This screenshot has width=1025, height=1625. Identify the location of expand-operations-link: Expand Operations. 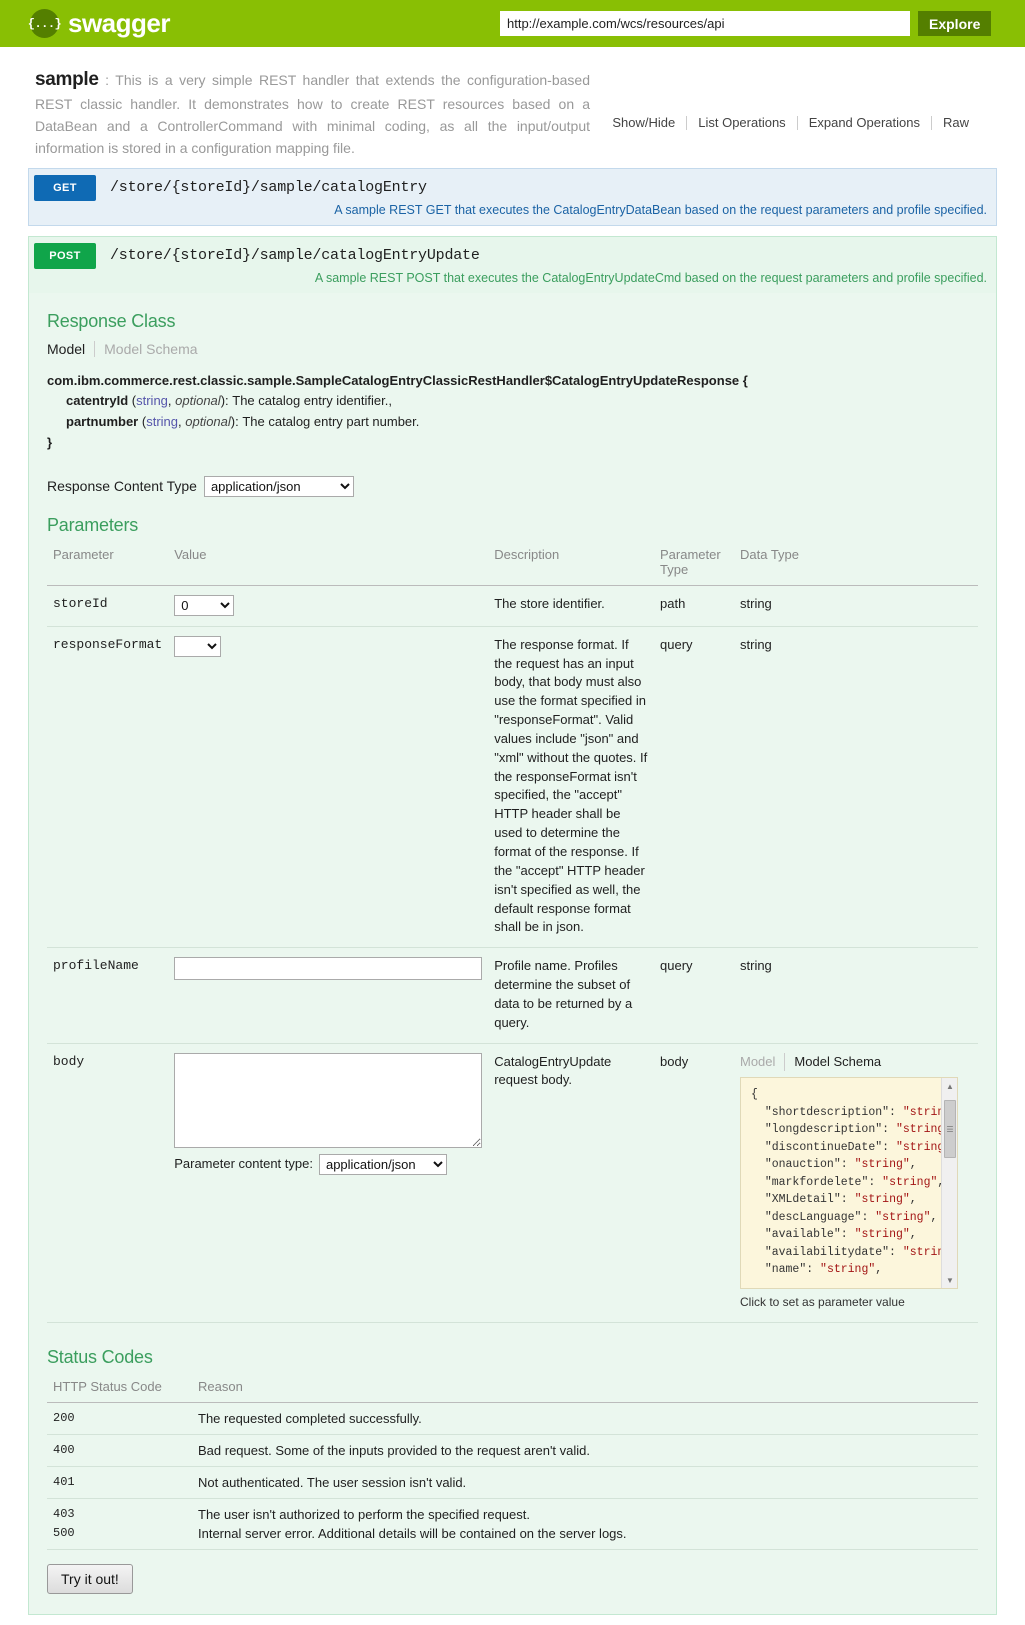
(864, 122).